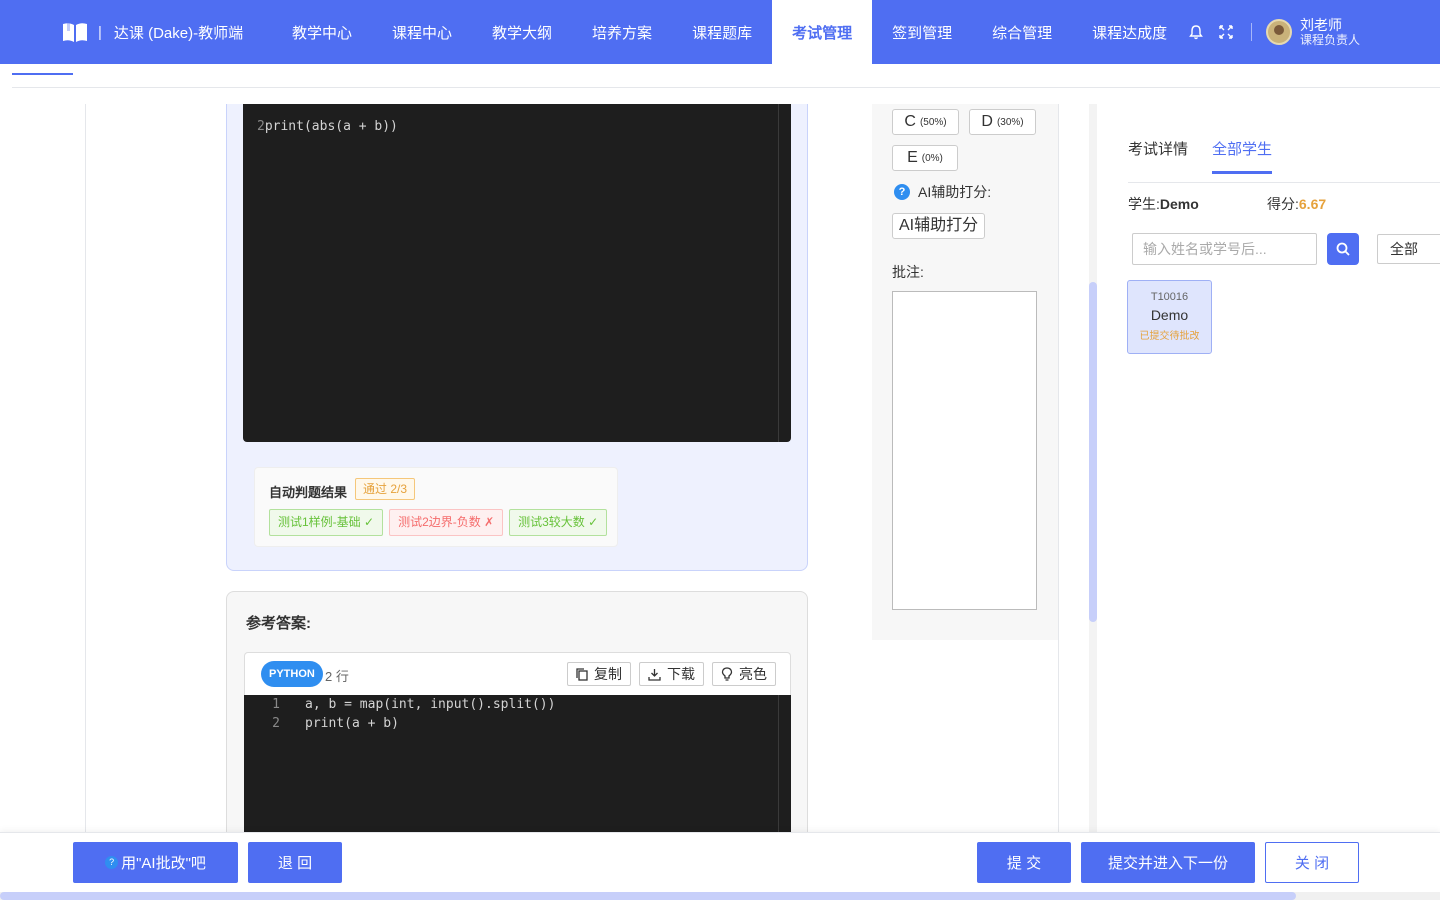  Describe the element at coordinates (599, 674) in the screenshot. I see `copy-button: 复制` at that location.